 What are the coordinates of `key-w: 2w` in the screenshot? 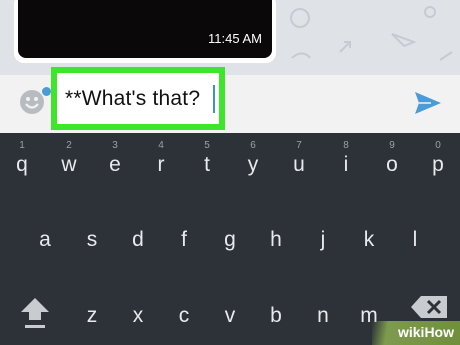 It's located at (69, 162).